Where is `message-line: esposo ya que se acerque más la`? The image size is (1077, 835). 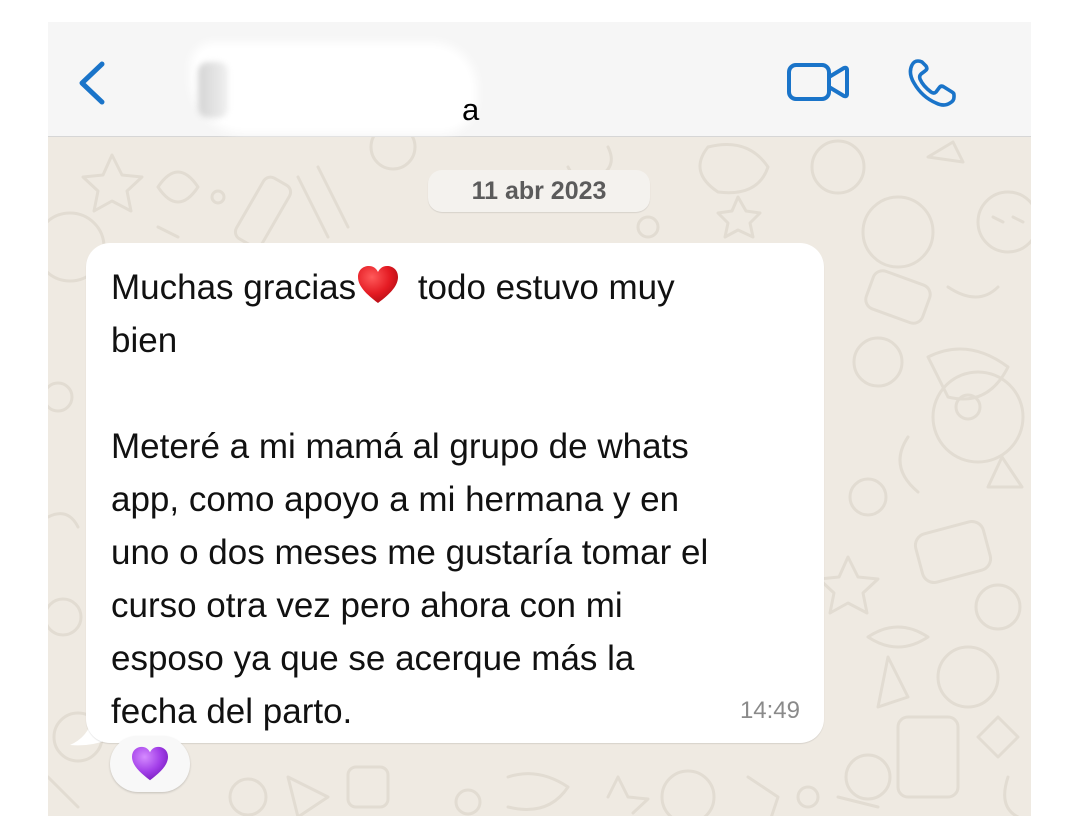 message-line: esposo ya que se acerque más la is located at coordinates (373, 658).